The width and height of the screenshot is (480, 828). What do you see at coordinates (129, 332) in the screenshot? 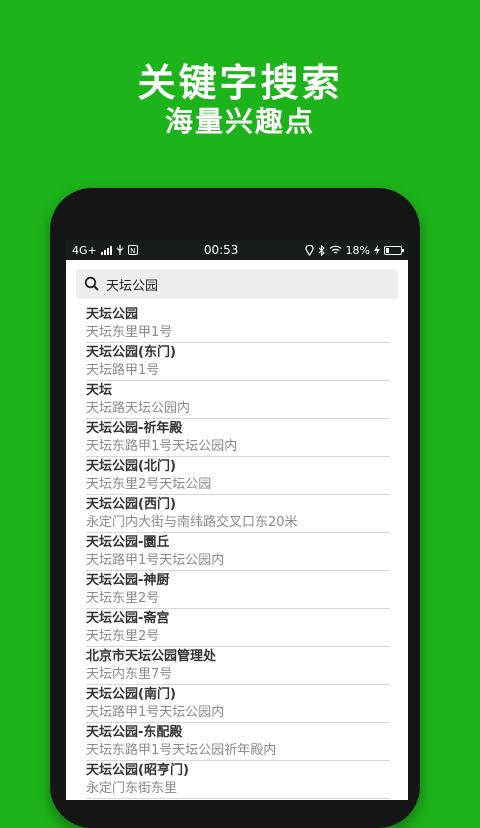
I see `result-address: 天坛东里甲1号` at bounding box center [129, 332].